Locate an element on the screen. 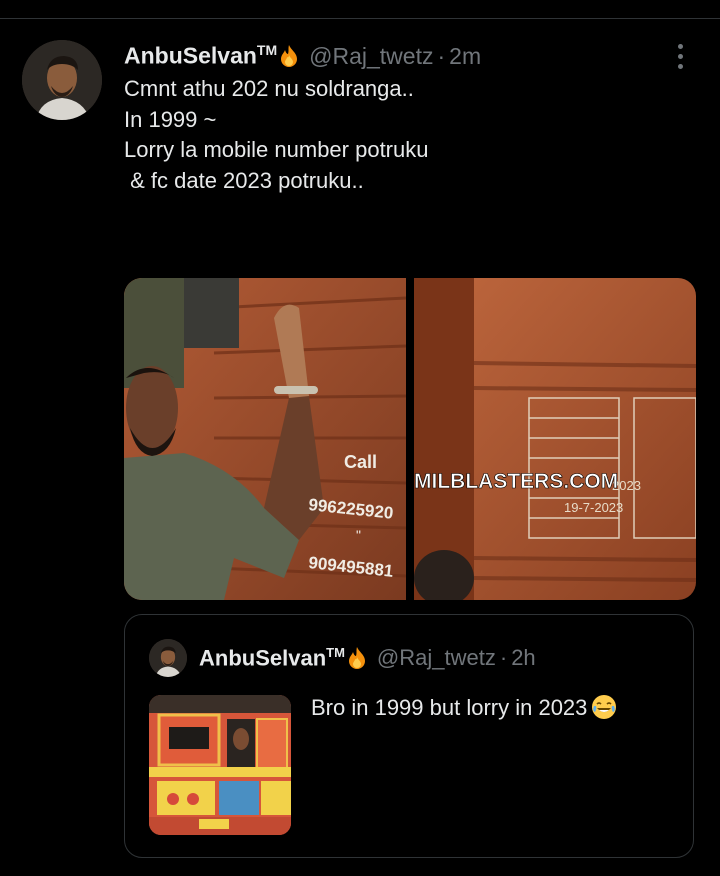  more-options-icon is located at coordinates (680, 56).